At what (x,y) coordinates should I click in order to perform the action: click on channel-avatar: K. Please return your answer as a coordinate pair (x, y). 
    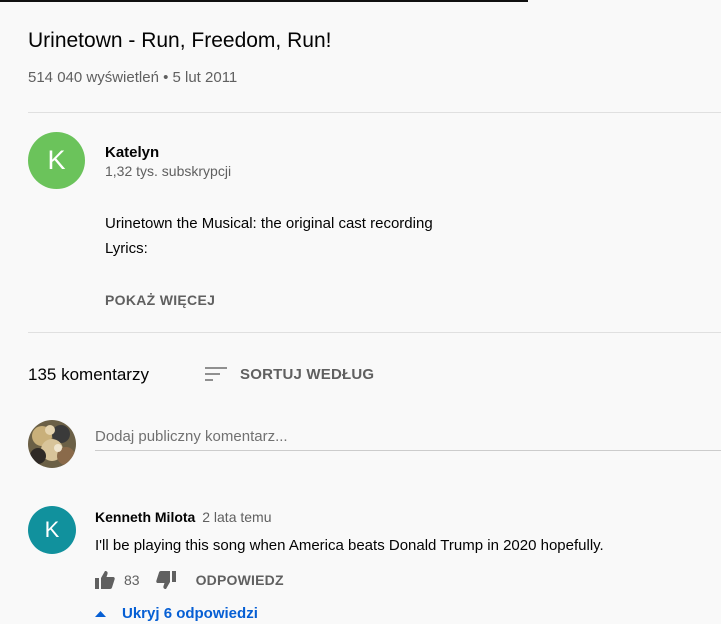
    Looking at the image, I should click on (56, 160).